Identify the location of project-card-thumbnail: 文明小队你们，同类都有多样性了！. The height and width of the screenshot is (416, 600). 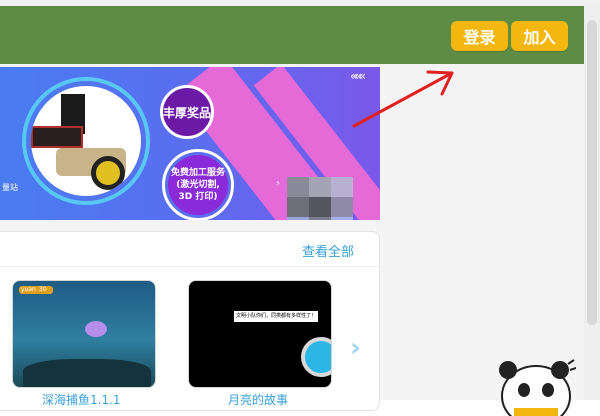
(260, 334).